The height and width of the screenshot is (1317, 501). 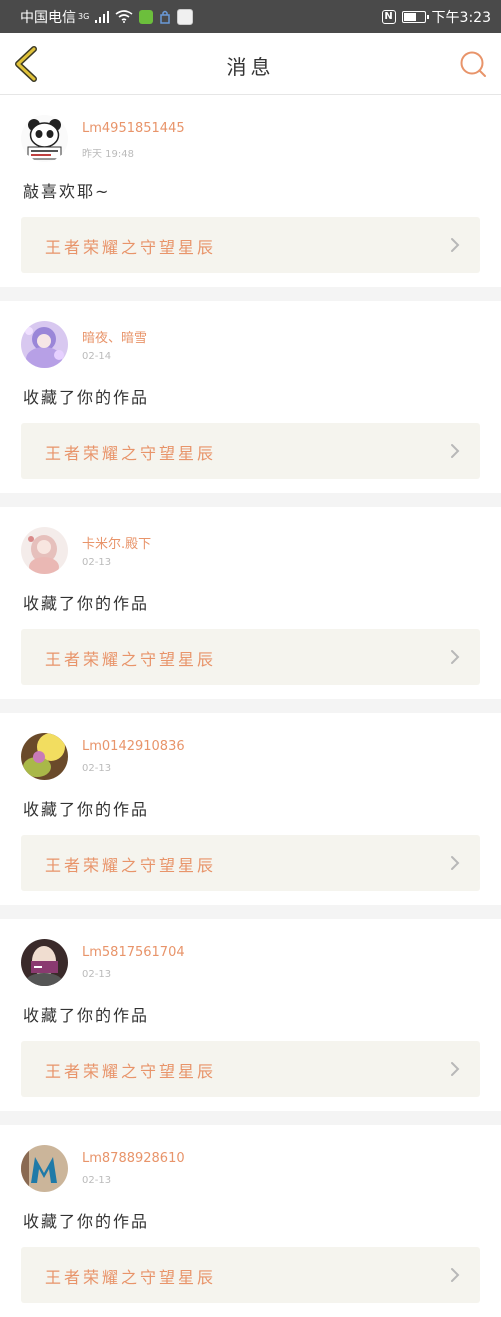 What do you see at coordinates (97, 356) in the screenshot?
I see `timestamp: 02-14` at bounding box center [97, 356].